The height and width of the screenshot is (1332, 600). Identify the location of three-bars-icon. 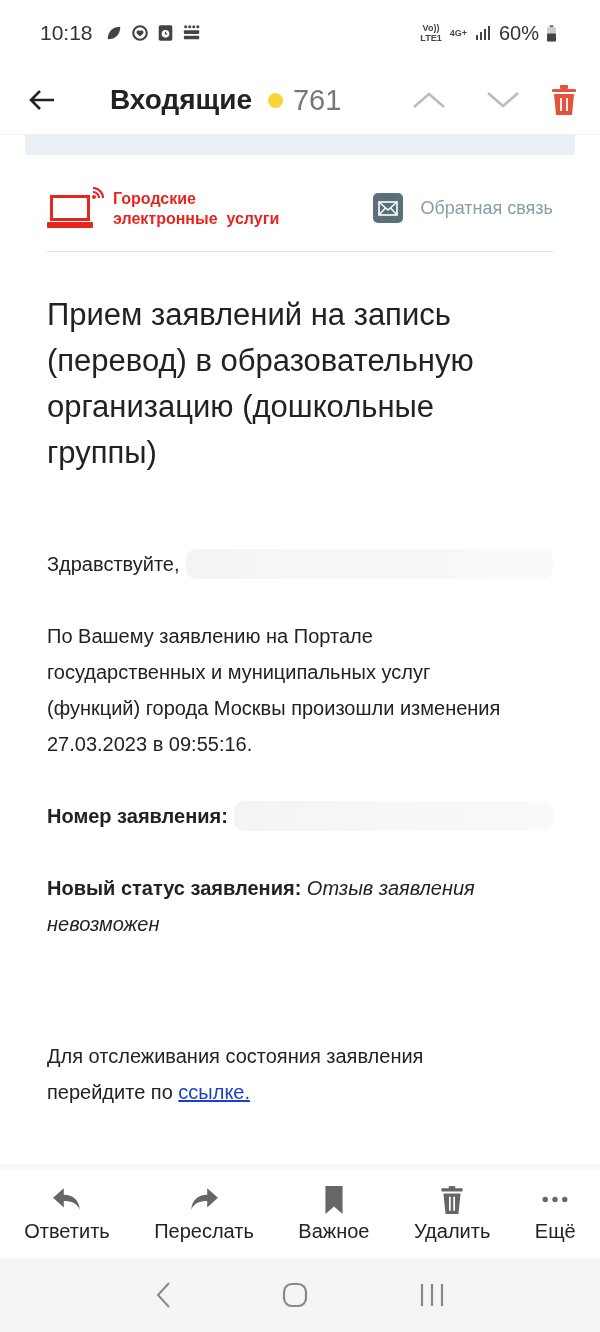
(431, 1295).